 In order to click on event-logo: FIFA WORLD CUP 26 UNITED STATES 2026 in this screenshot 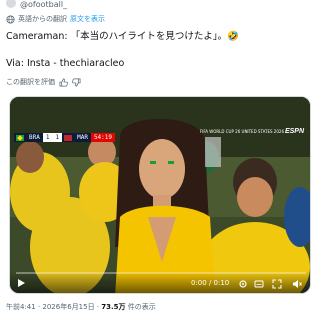, I will do `click(241, 131)`.